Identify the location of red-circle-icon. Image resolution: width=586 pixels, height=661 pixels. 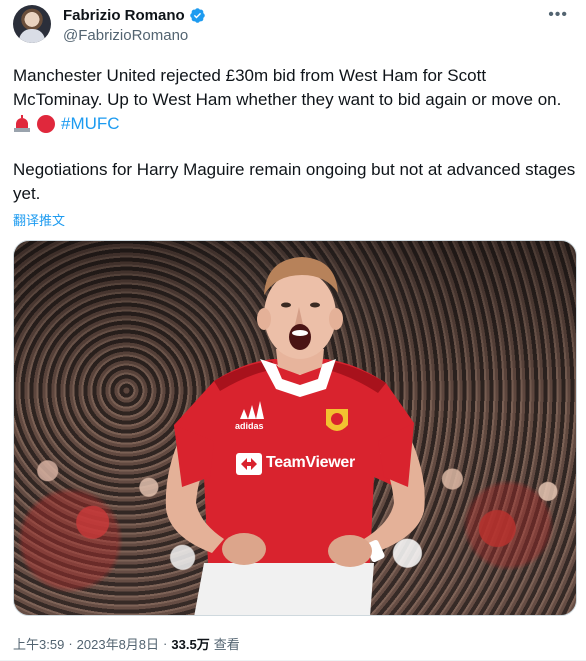
(46, 123).